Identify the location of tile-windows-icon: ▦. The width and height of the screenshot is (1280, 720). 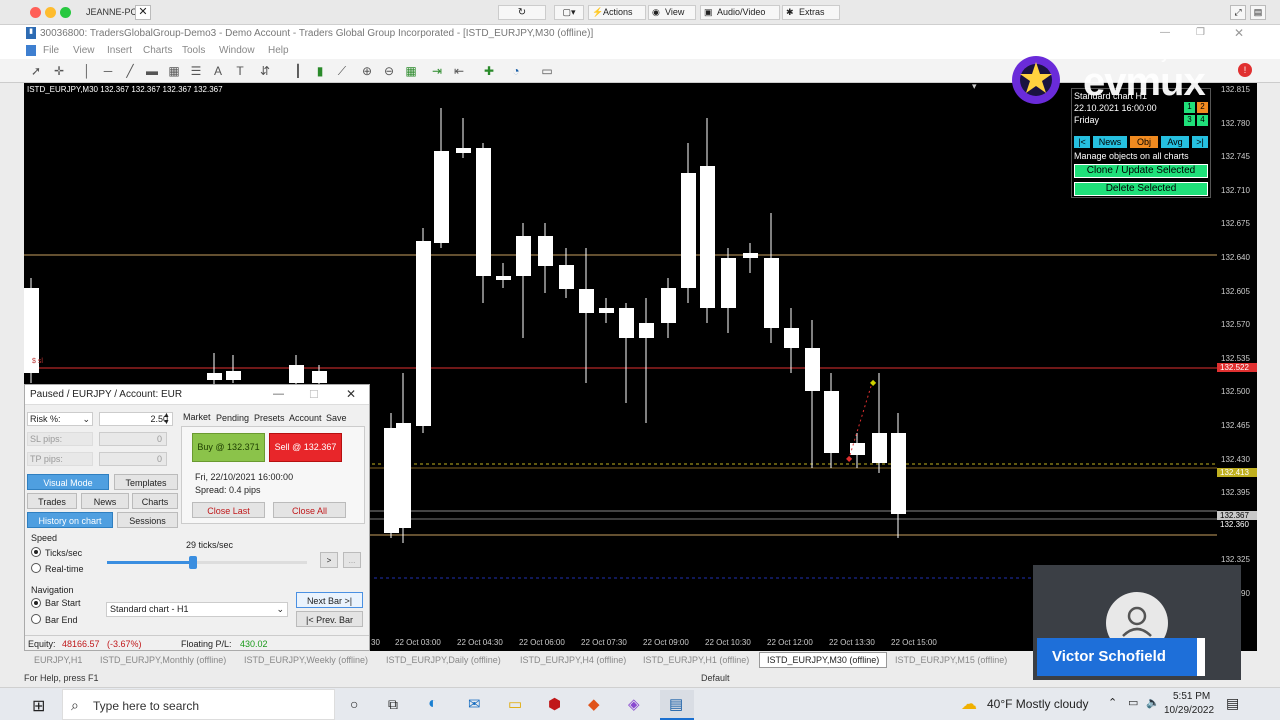
(411, 71).